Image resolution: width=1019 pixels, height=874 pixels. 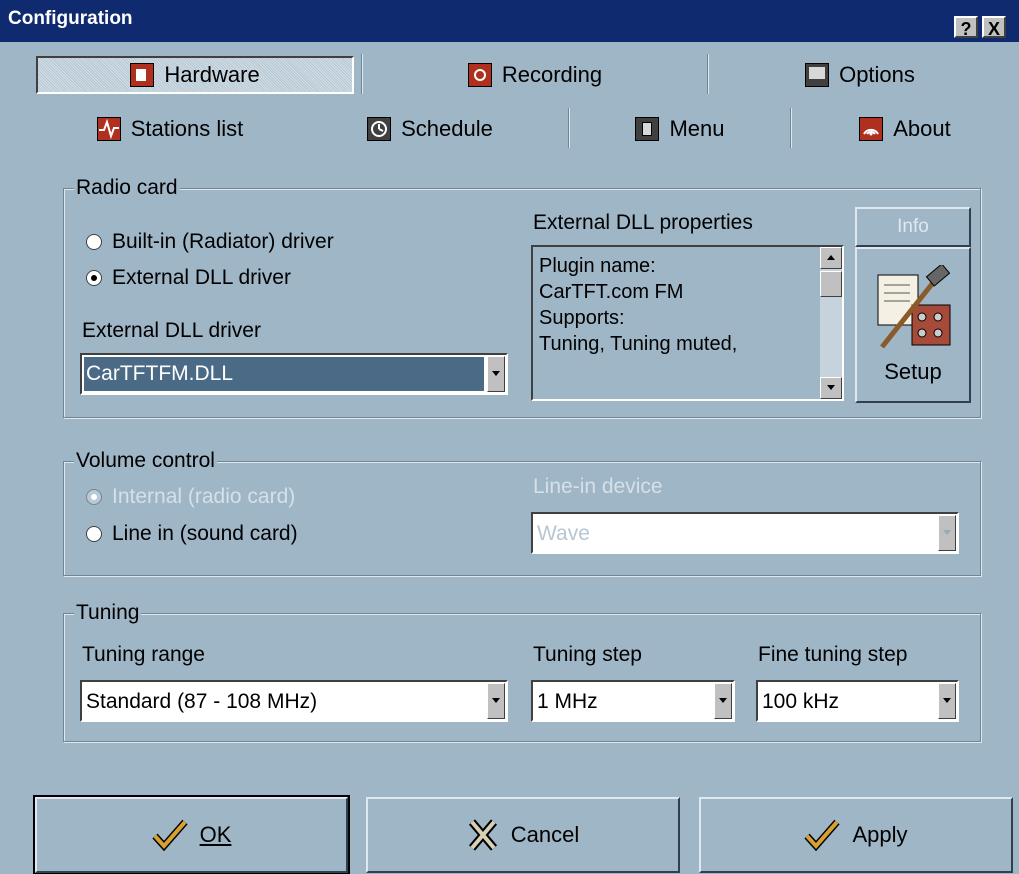 I want to click on tab-recording: Recording, so click(x=535, y=75).